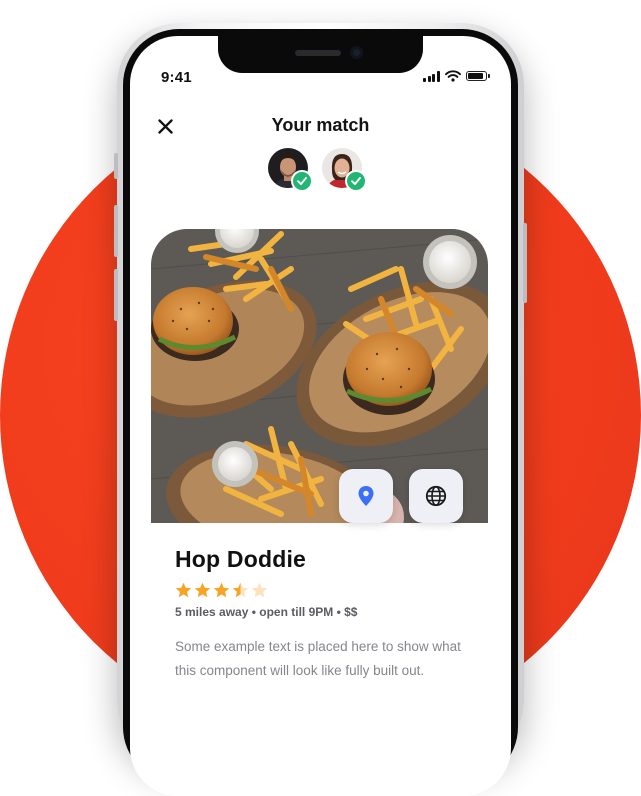 This screenshot has width=641, height=796. I want to click on battery-icon, so click(477, 76).